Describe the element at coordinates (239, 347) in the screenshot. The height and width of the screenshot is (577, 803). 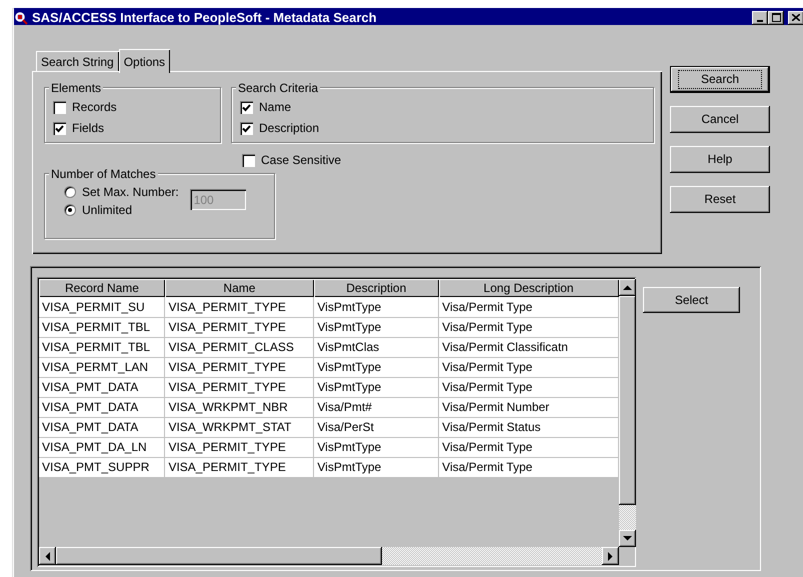
I see `table-cell: VISA_PERMIT_CLASS` at that location.